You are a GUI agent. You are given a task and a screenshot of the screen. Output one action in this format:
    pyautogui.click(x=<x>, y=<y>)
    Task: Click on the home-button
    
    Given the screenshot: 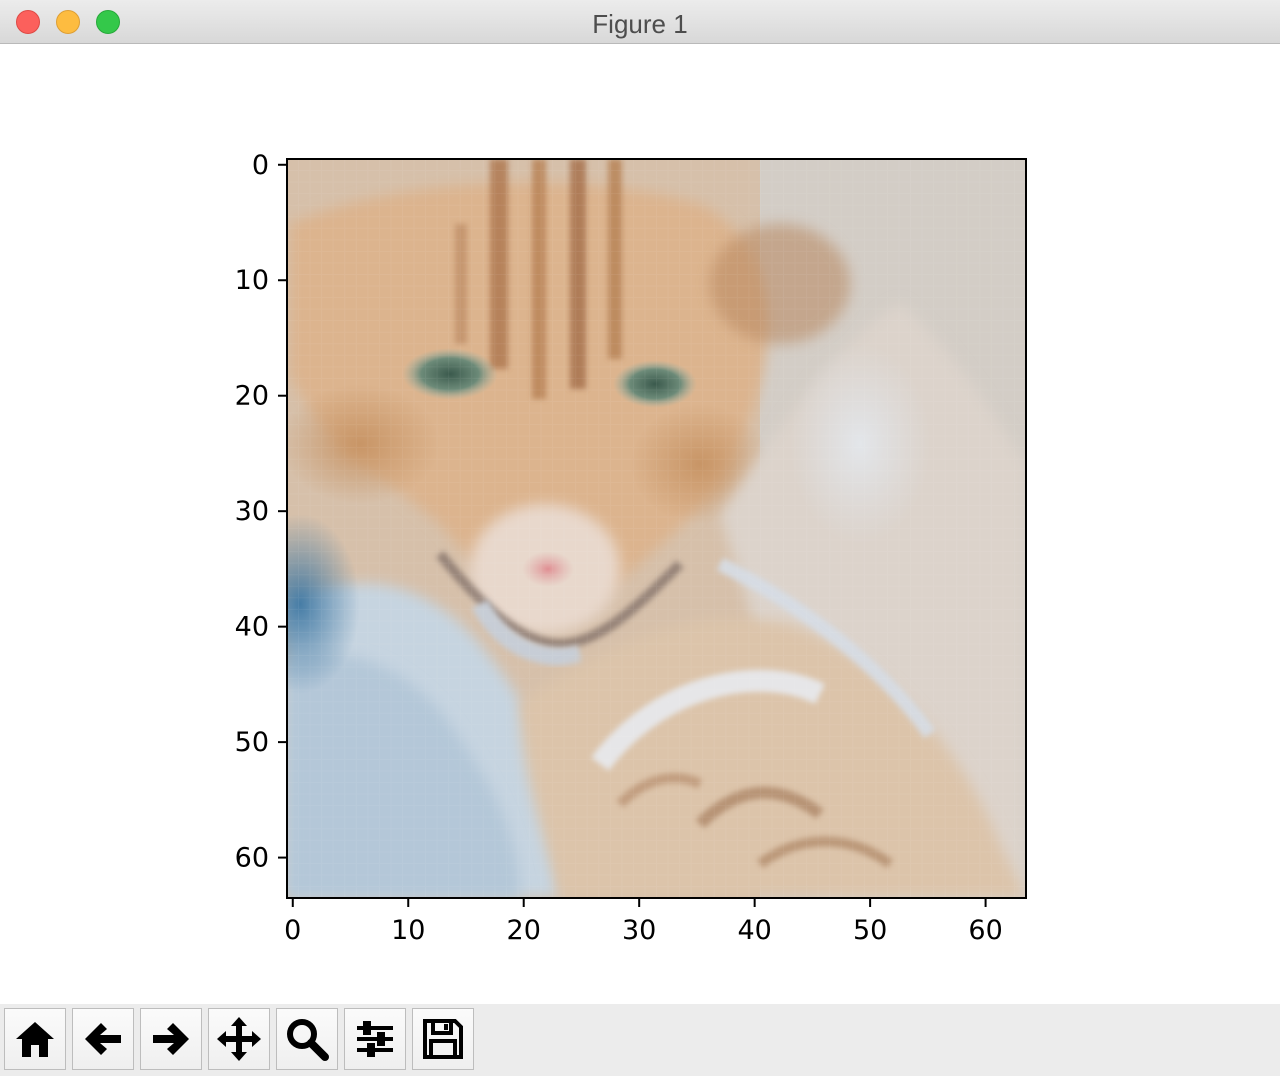 What is the action you would take?
    pyautogui.click(x=35, y=1039)
    